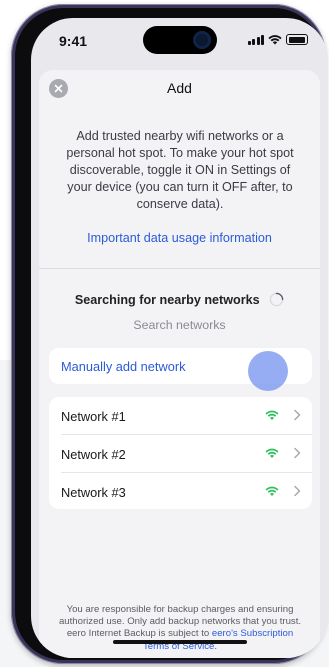  Describe the element at coordinates (73, 41) in the screenshot. I see `status-time: 9:41` at that location.